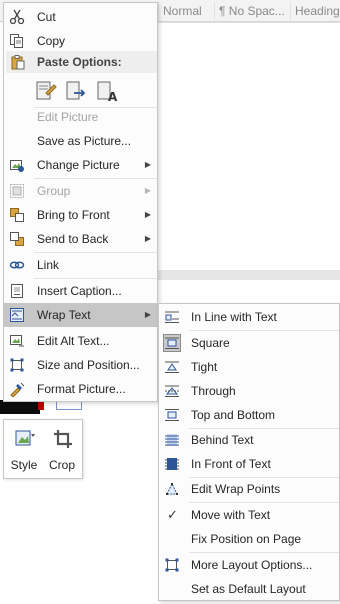 The height and width of the screenshot is (604, 340). What do you see at coordinates (17, 215) in the screenshot?
I see `bring-to-front-icon` at bounding box center [17, 215].